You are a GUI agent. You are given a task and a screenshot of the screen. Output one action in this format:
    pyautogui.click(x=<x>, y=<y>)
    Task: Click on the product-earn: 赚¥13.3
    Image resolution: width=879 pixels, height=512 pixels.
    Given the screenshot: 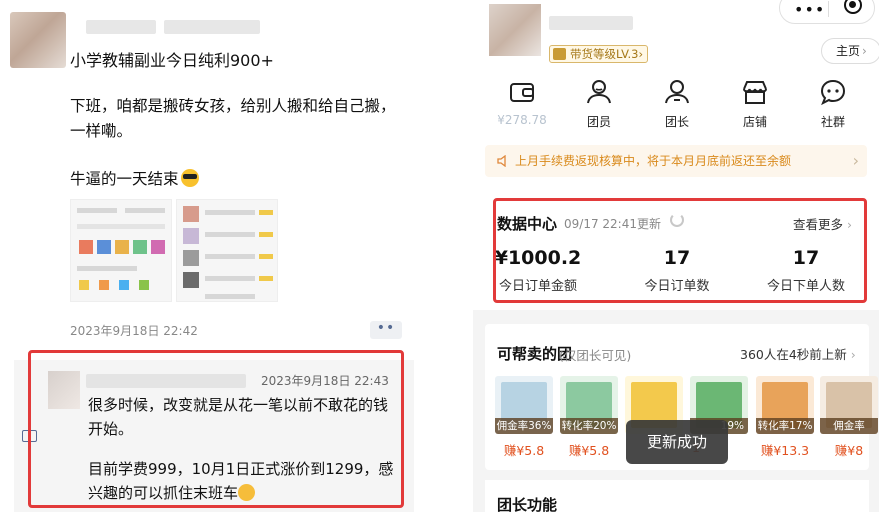 What is the action you would take?
    pyautogui.click(x=785, y=450)
    